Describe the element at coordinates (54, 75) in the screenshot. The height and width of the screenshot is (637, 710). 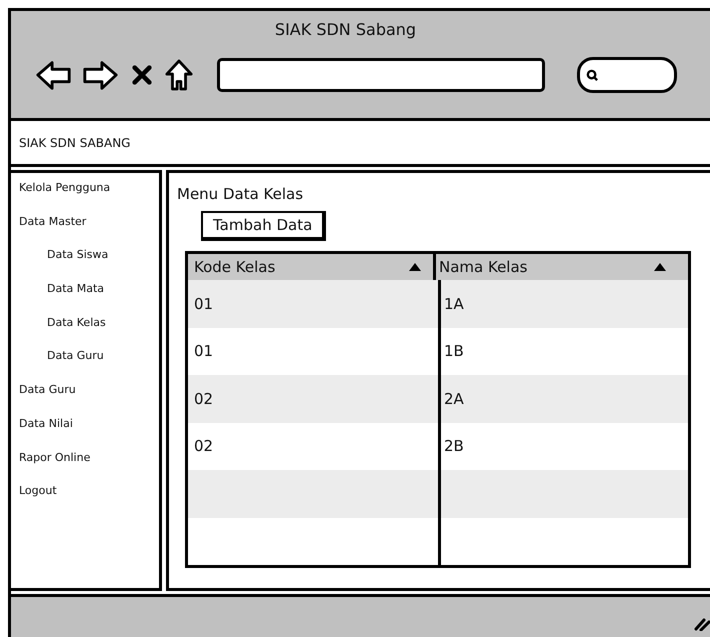
I see `back-icon` at that location.